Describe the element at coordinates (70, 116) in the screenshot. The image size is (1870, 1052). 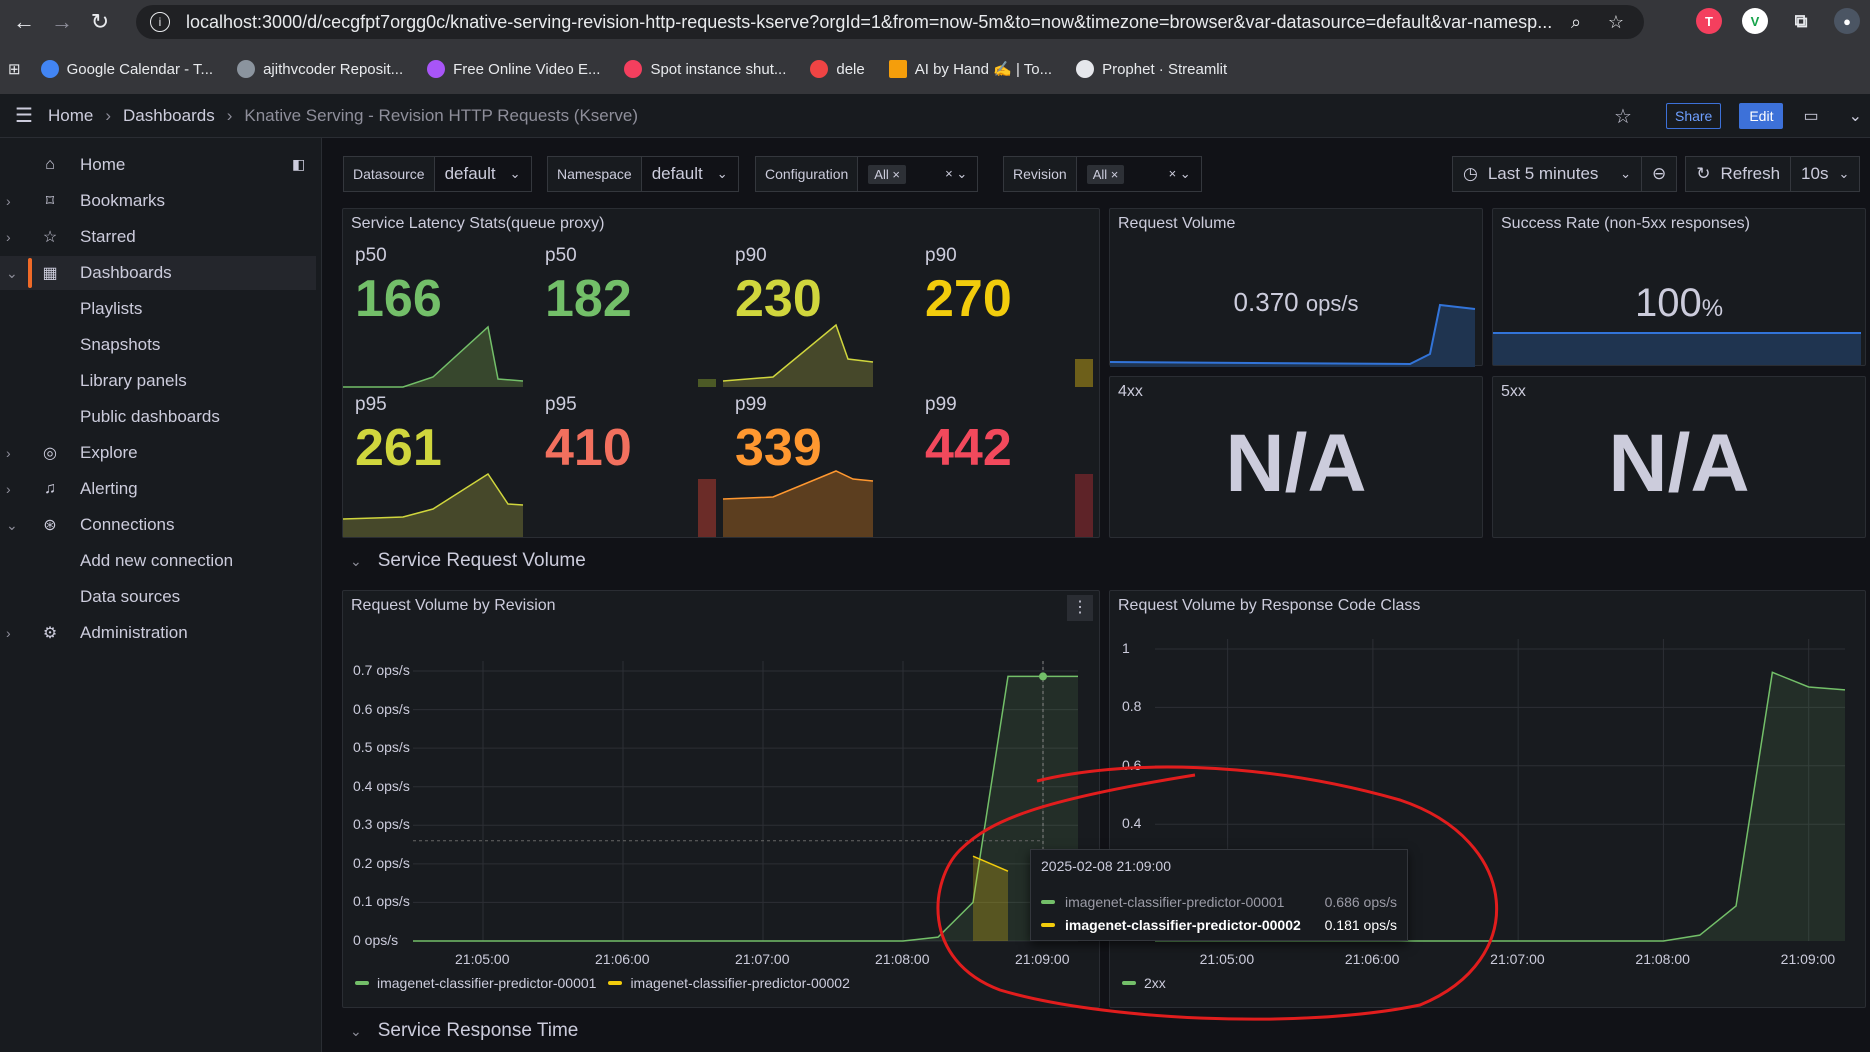
I see `breadcrumb-home: Home` at that location.